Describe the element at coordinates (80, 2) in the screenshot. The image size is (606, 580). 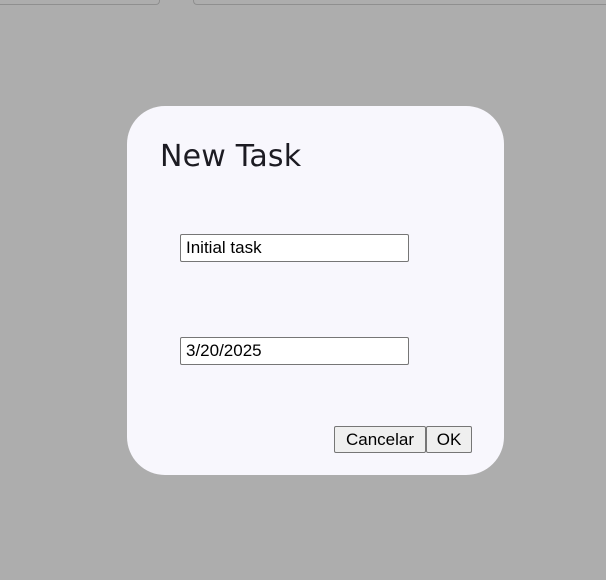
I see `background-tab-left` at that location.